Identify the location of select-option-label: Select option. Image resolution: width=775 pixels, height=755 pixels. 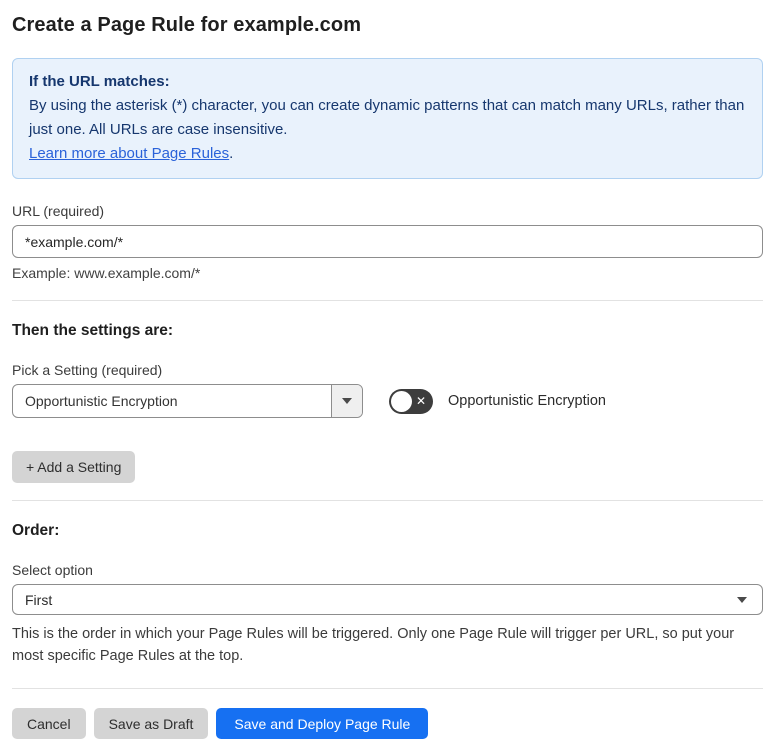
(52, 570).